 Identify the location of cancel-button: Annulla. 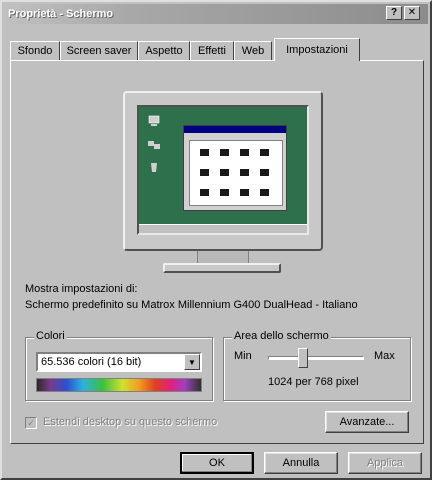
(301, 463).